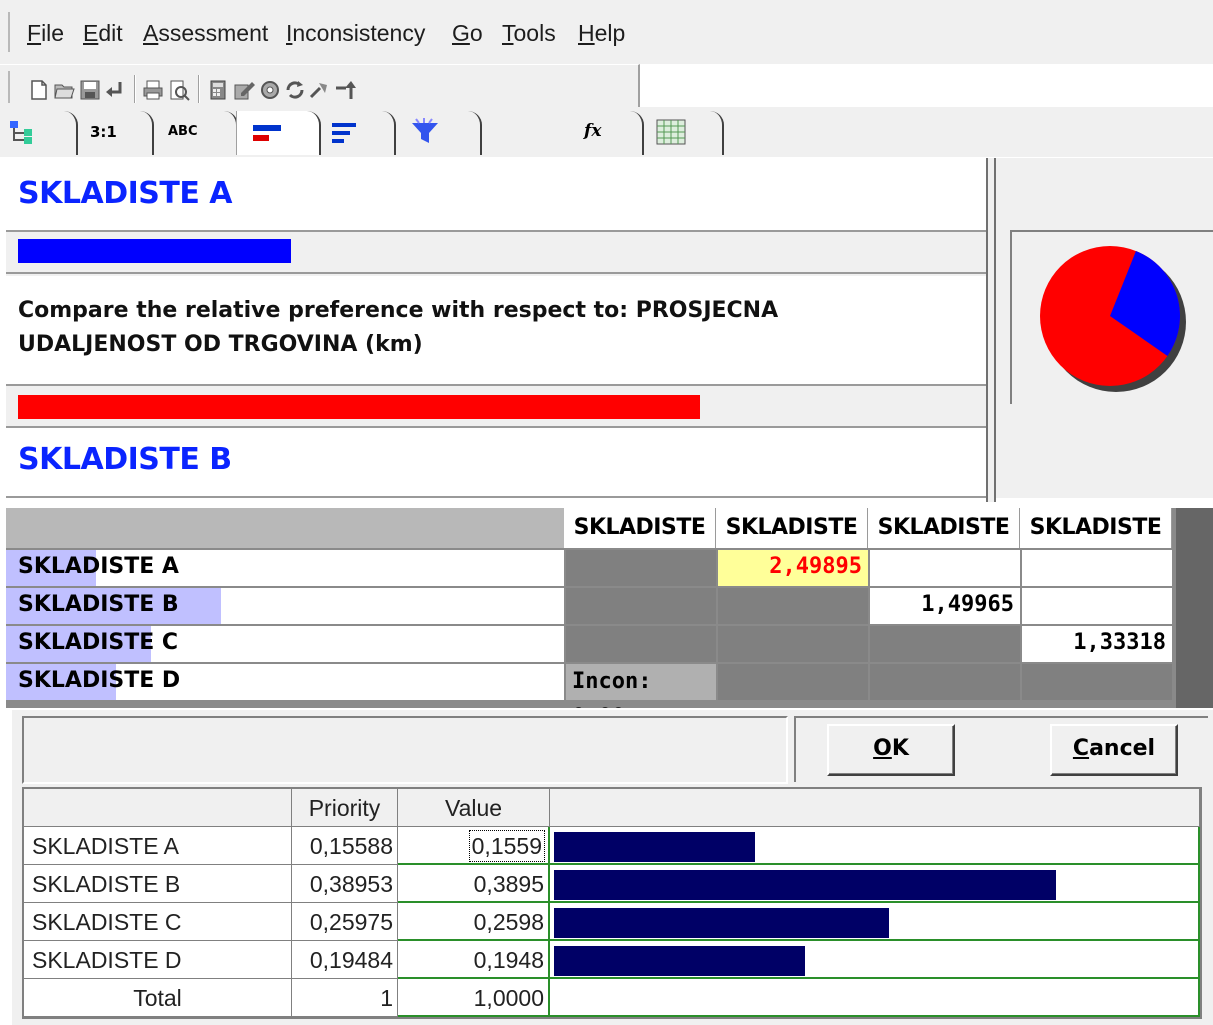  What do you see at coordinates (64, 90) in the screenshot?
I see `open-folder-icon` at bounding box center [64, 90].